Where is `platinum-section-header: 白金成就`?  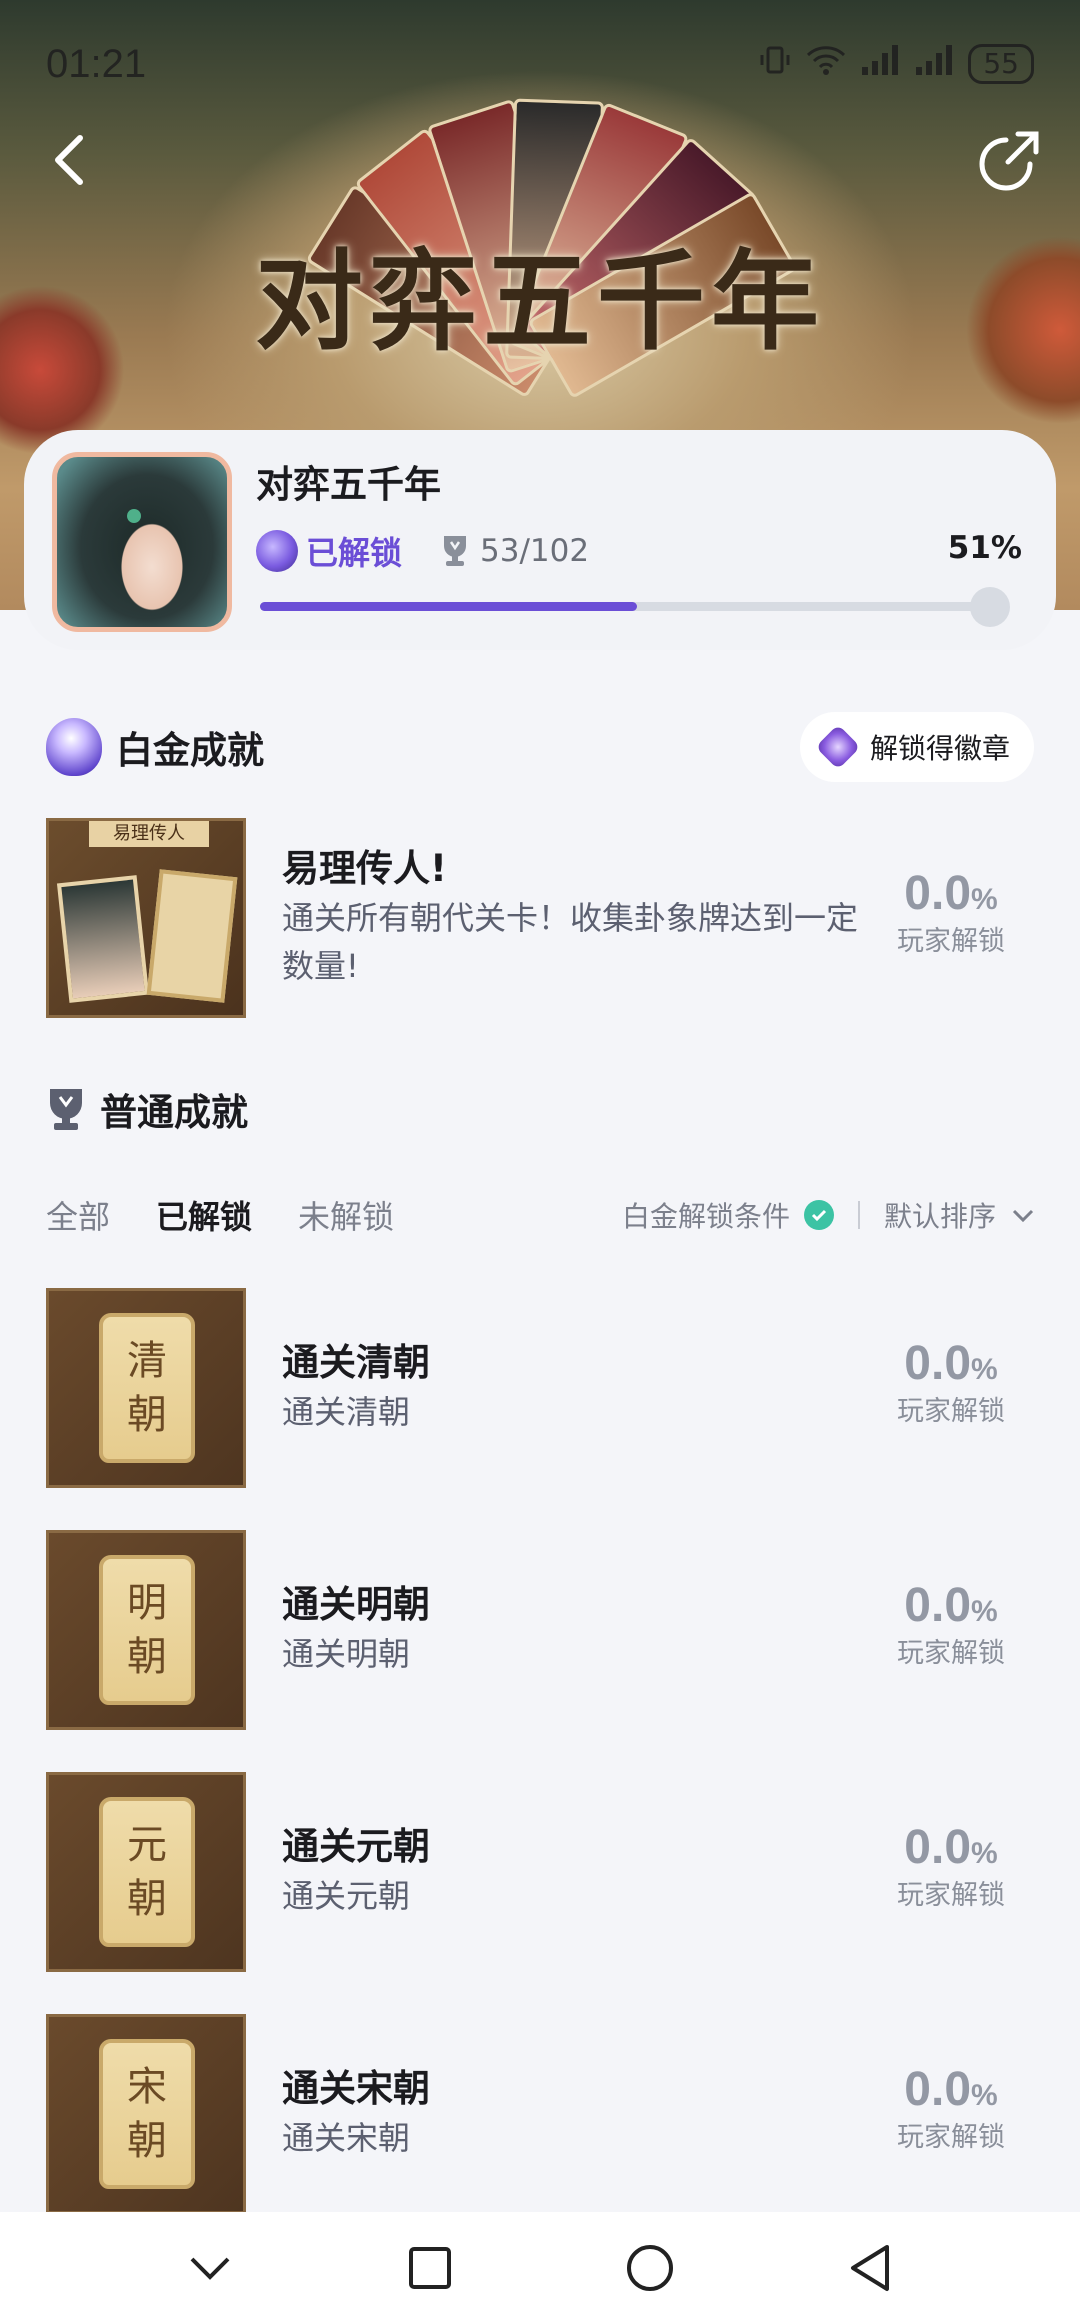
platinum-section-header: 白金成就 is located at coordinates (155, 747).